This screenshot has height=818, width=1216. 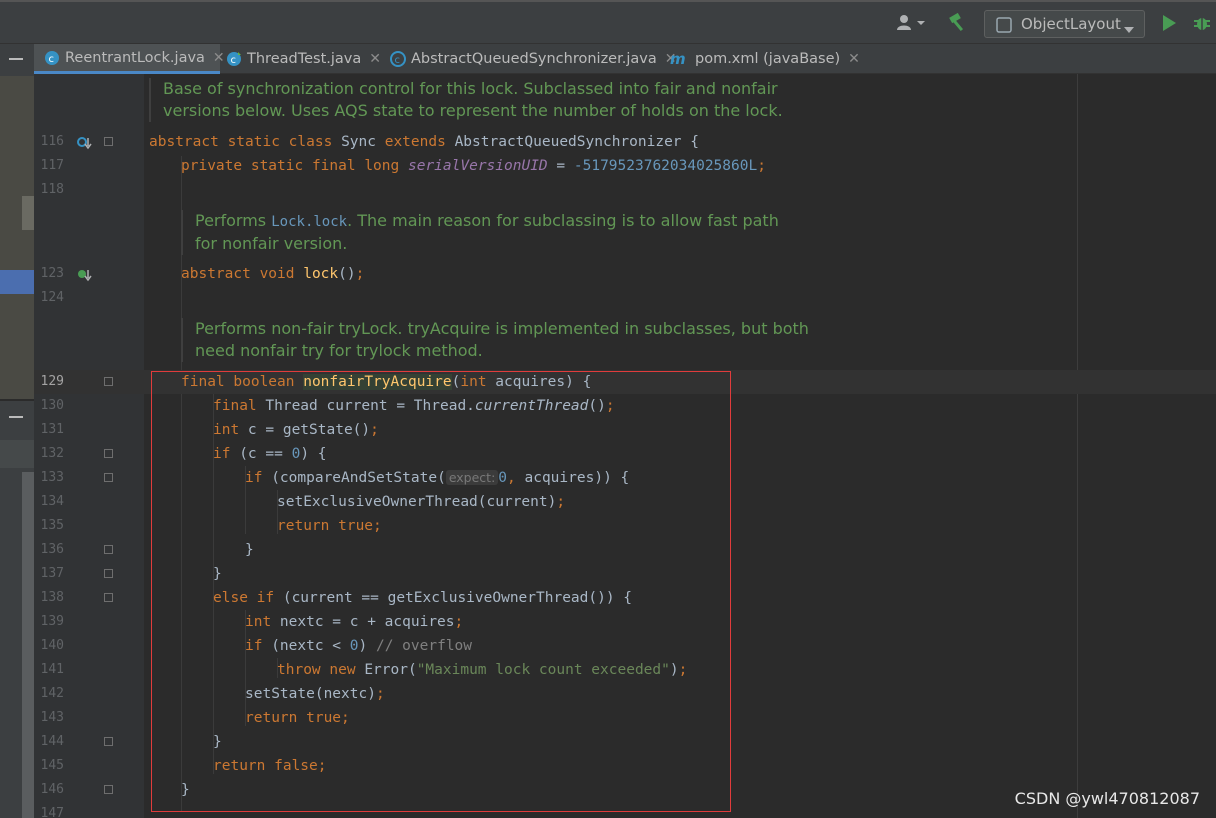 I want to click on svg-text: m, so click(x=678, y=59).